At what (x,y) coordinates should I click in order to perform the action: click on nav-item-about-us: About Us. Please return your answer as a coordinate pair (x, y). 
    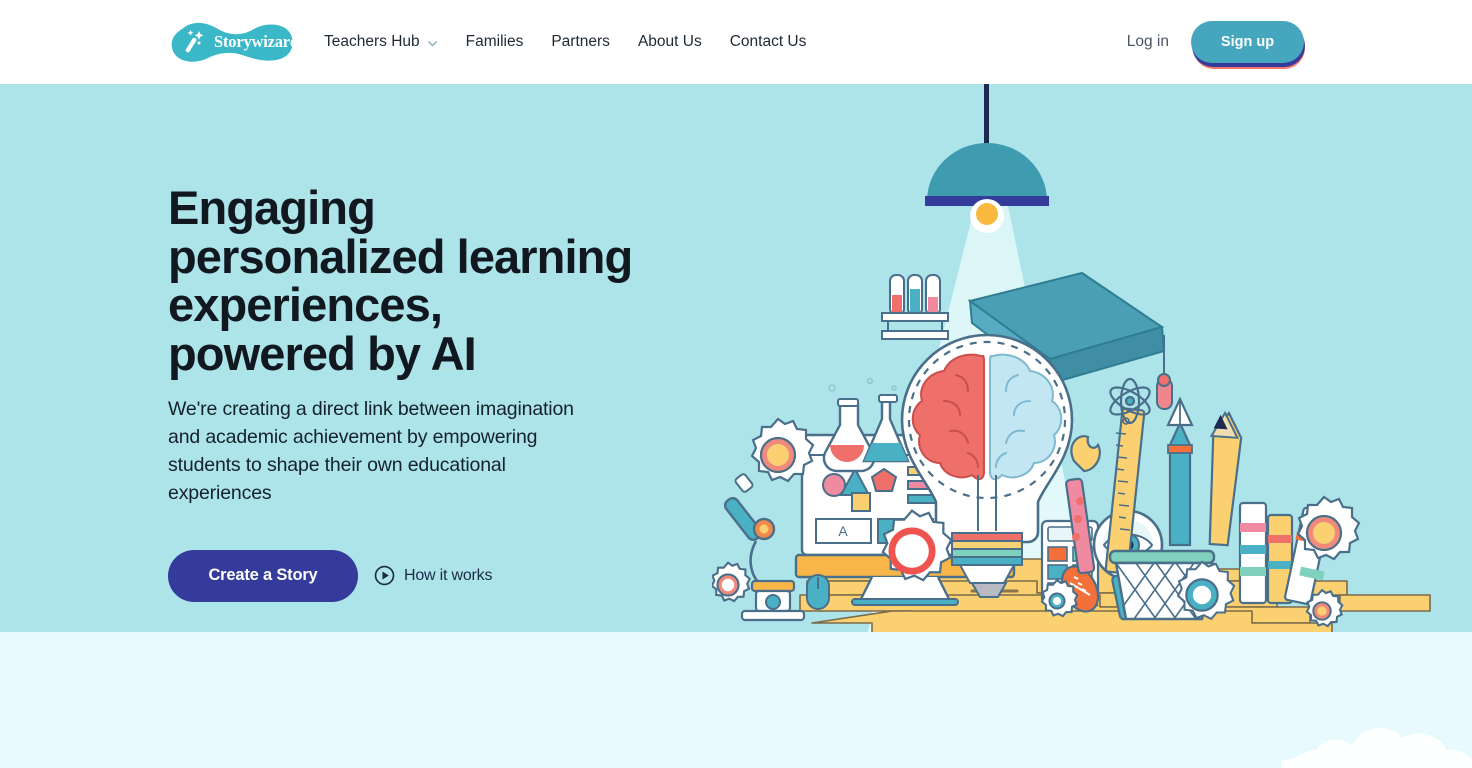
    Looking at the image, I should click on (670, 42).